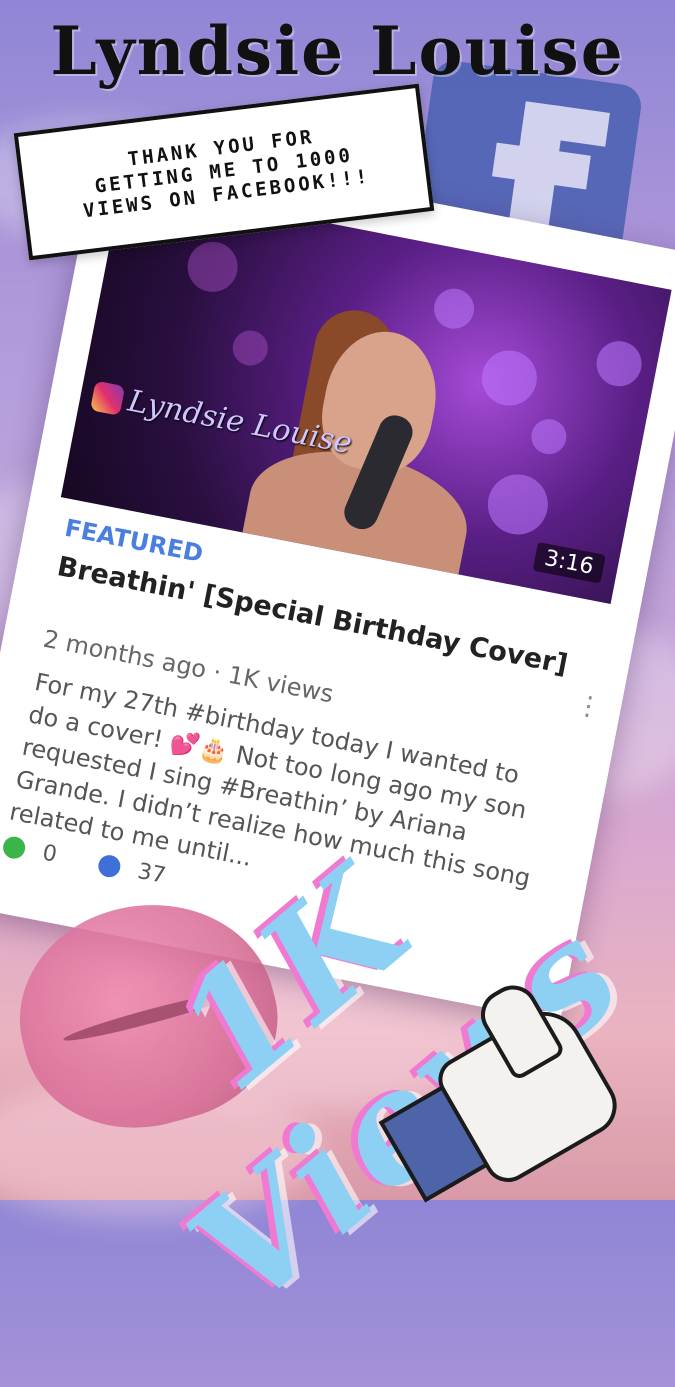 The width and height of the screenshot is (675, 1387). I want to click on more-icon: ⋮, so click(588, 706).